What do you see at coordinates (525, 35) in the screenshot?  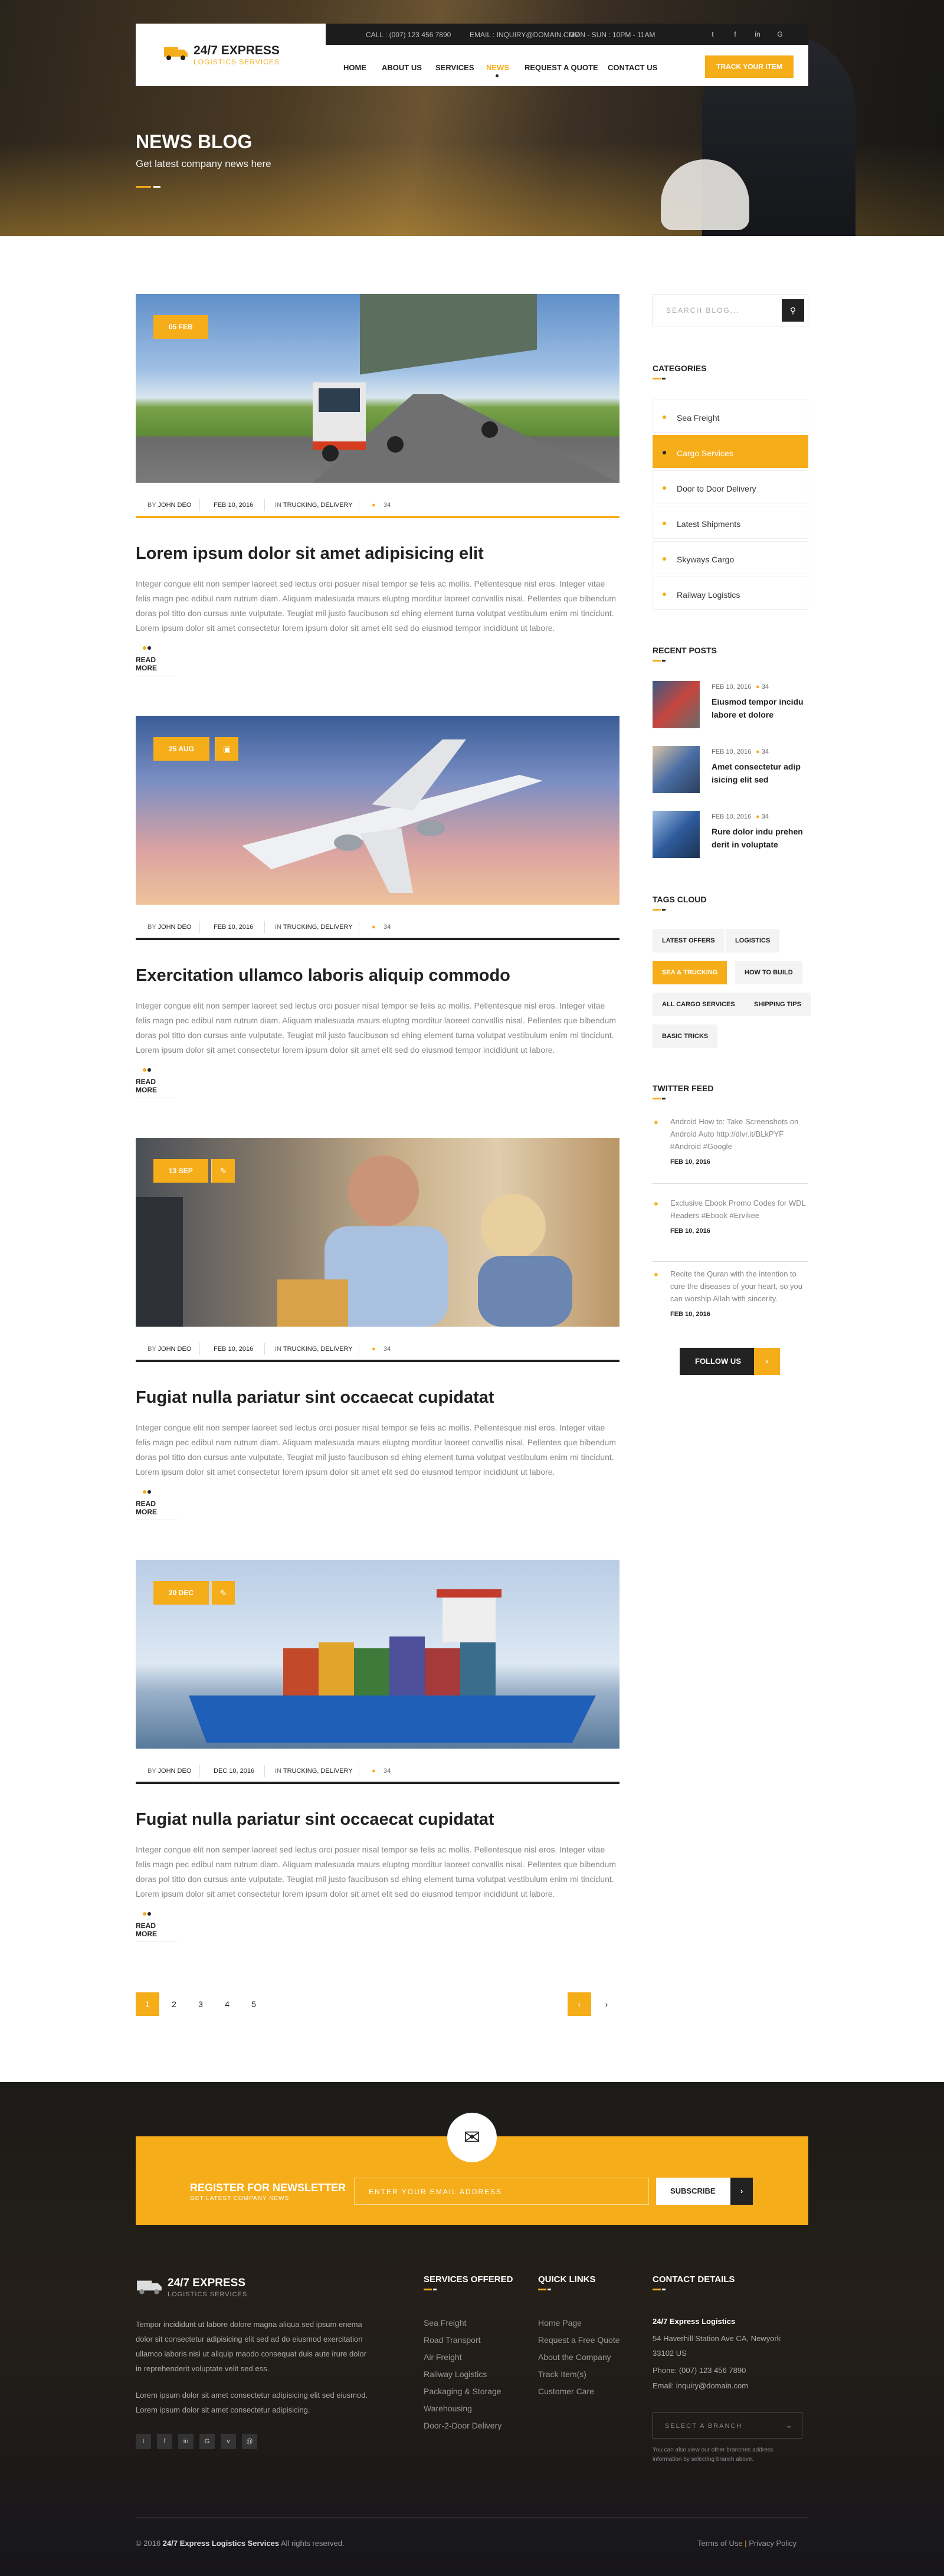 I see `topbar-email: EMAIL : INQUIRY@DOMAIN.COM` at bounding box center [525, 35].